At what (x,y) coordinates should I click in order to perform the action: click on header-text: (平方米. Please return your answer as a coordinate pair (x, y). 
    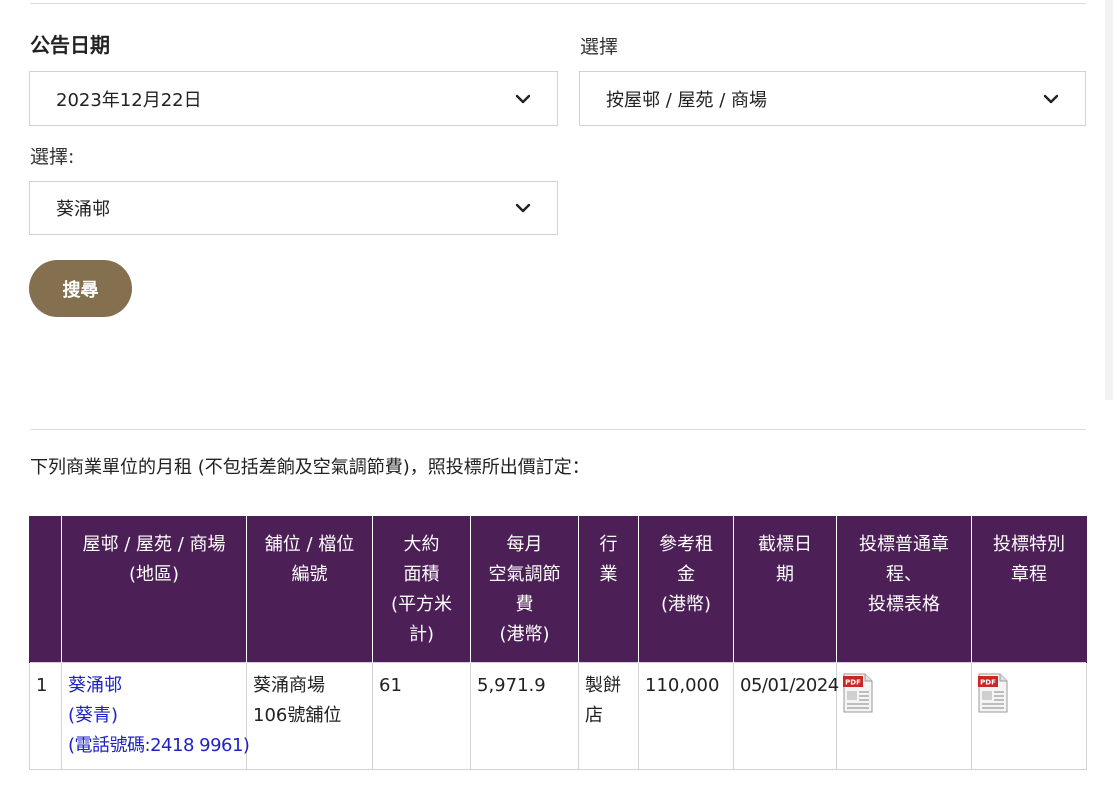
    Looking at the image, I should click on (421, 604).